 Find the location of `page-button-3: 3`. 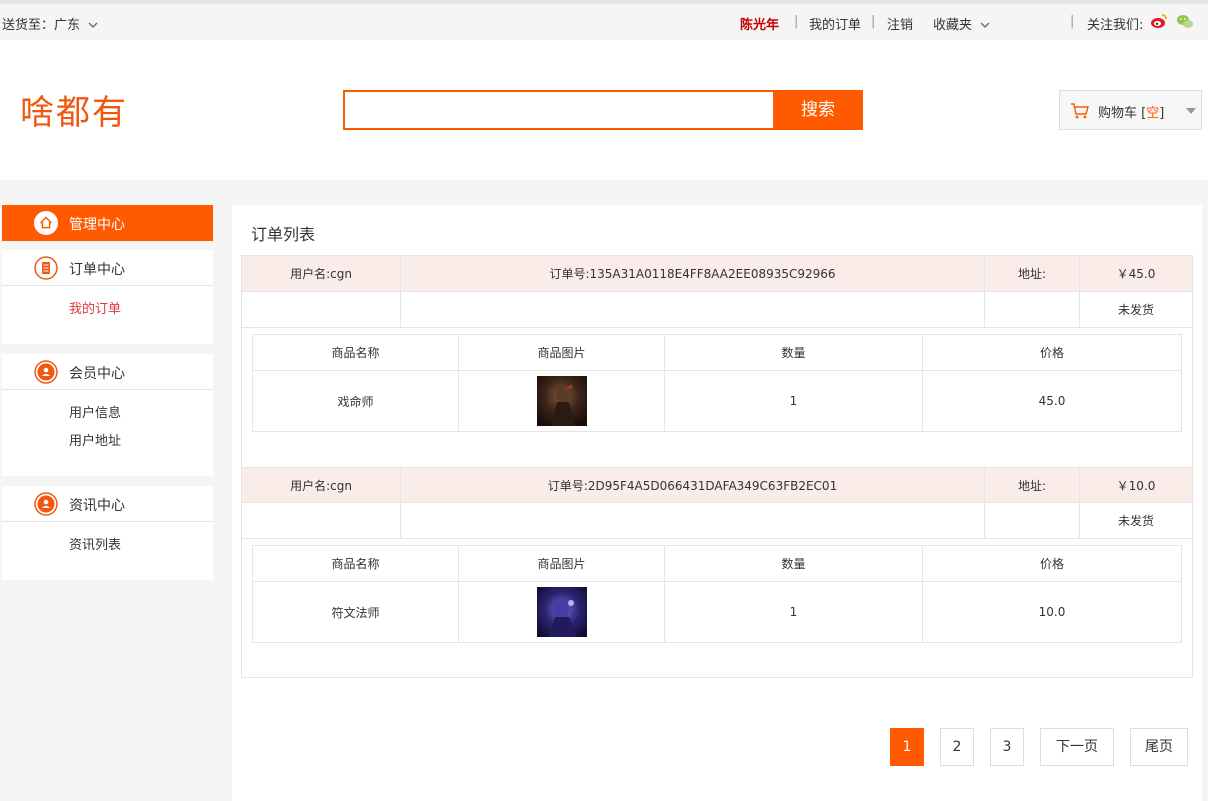

page-button-3: 3 is located at coordinates (1007, 747).